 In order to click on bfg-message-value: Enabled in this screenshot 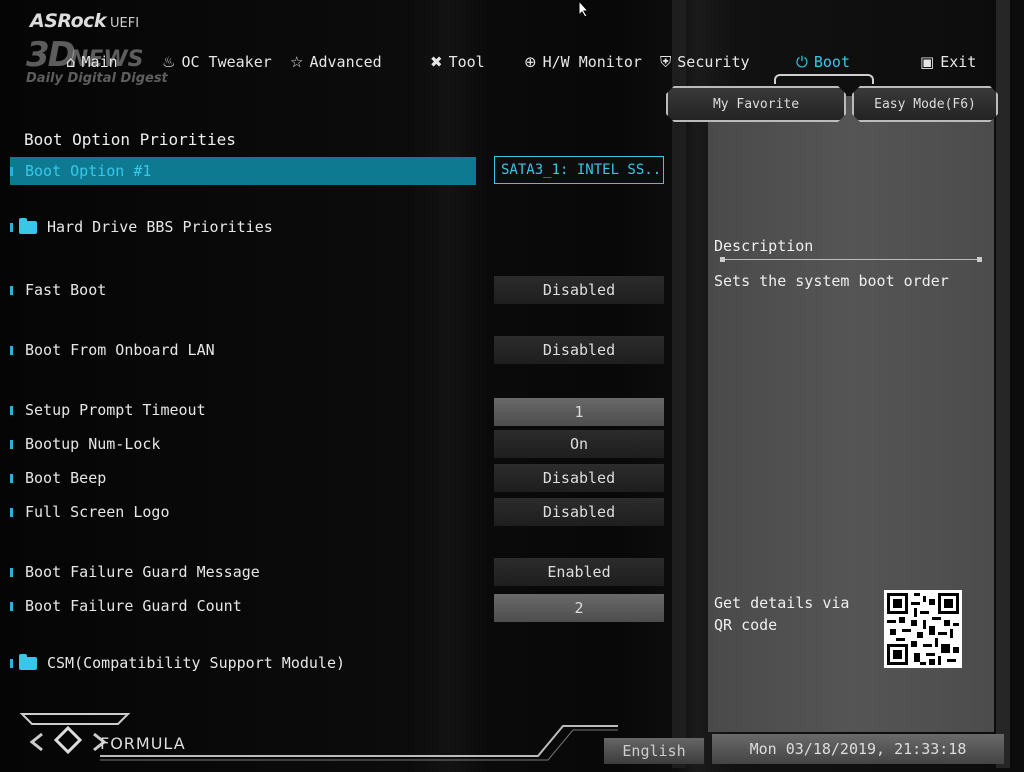, I will do `click(579, 572)`.